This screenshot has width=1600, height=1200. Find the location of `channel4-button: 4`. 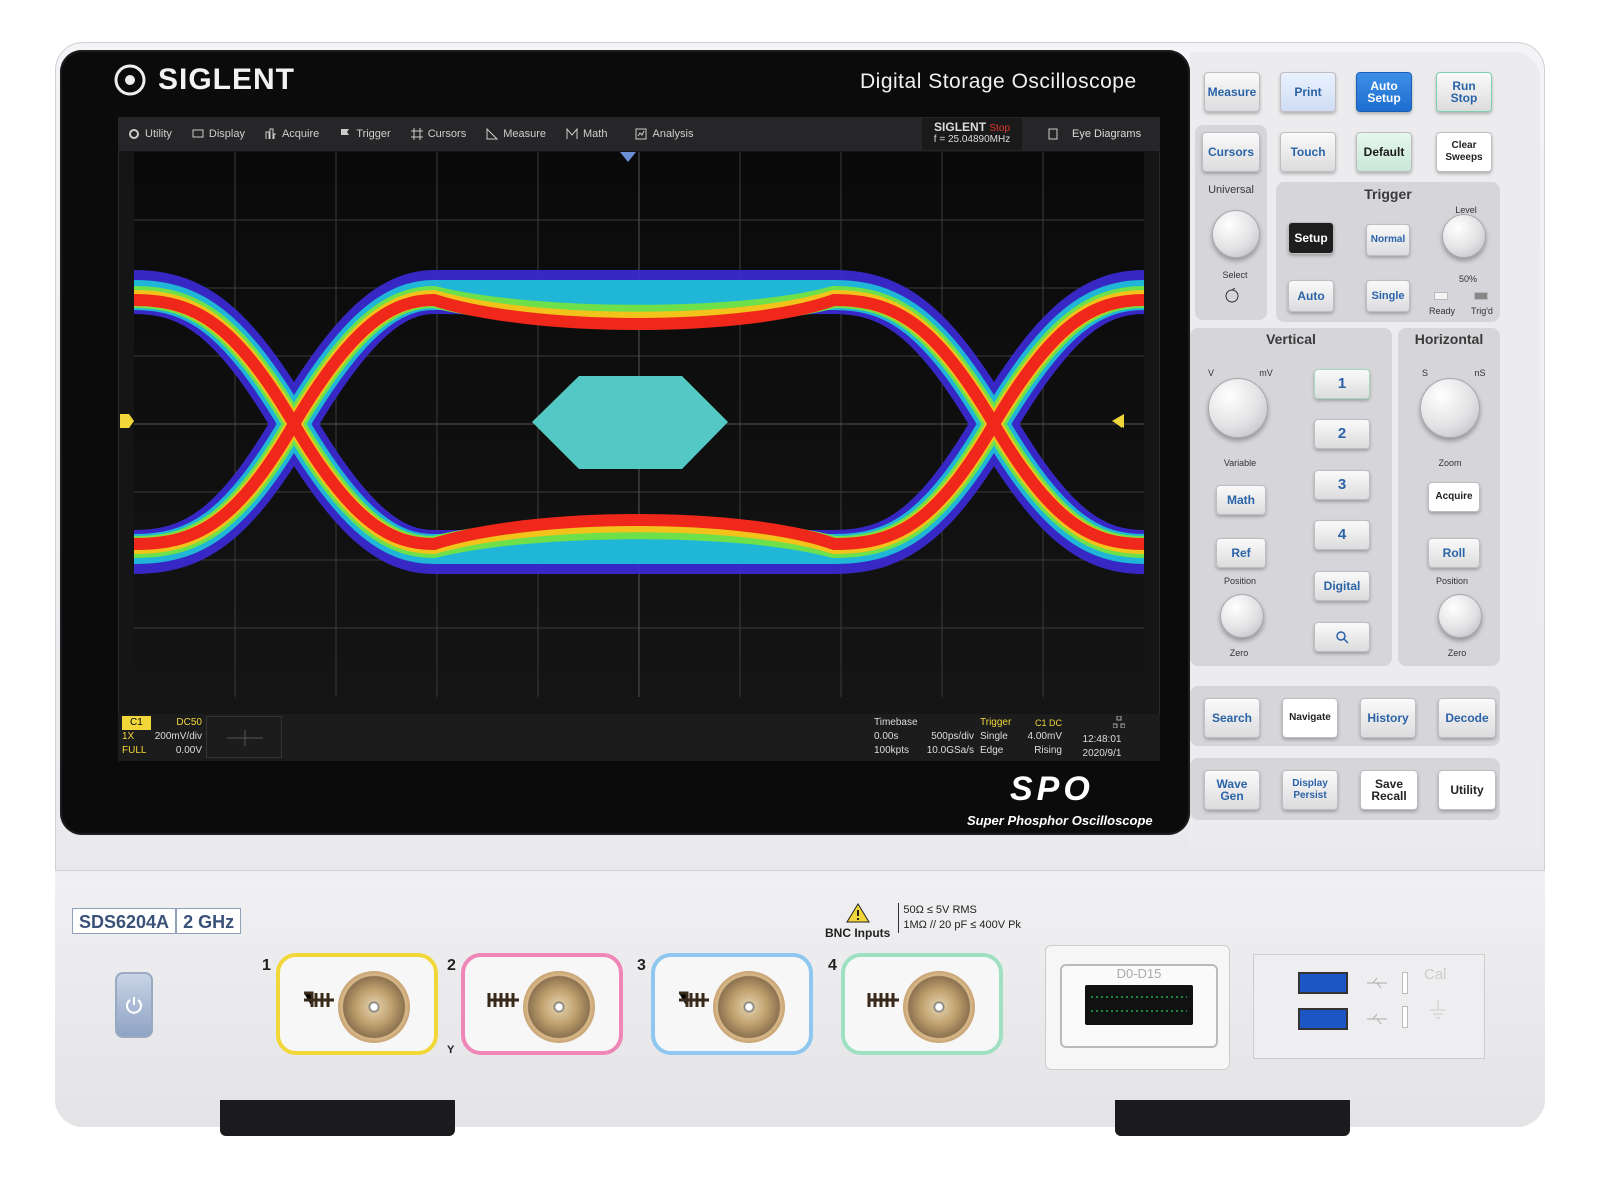

channel4-button: 4 is located at coordinates (1342, 535).